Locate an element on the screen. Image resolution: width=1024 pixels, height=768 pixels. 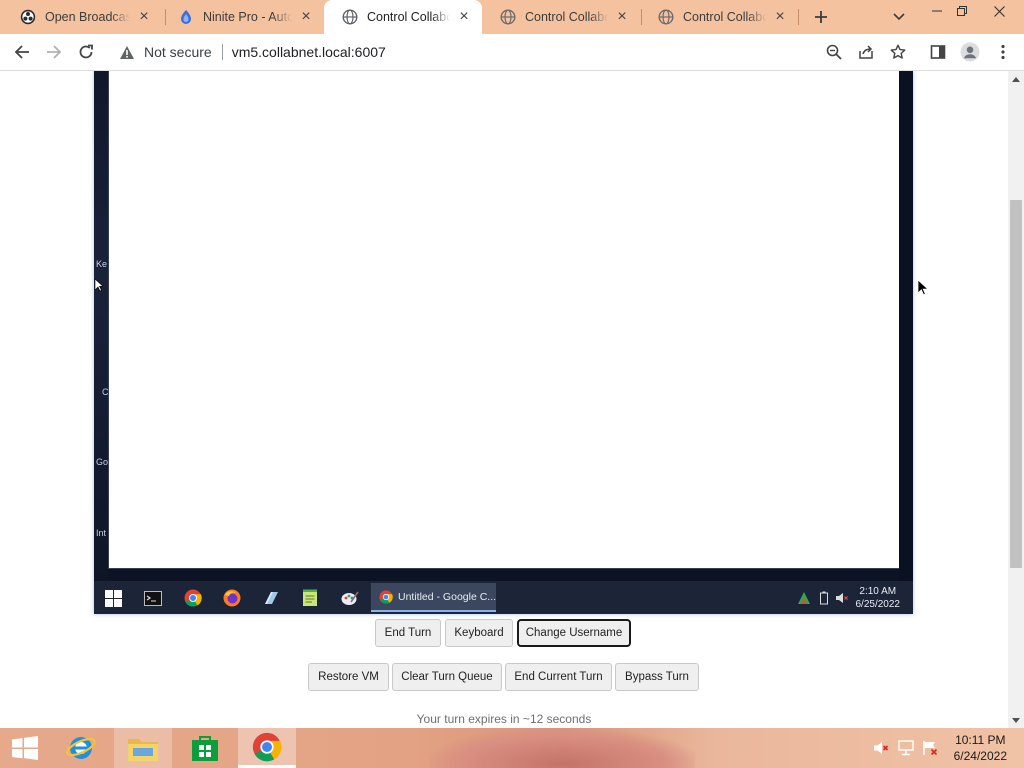
divider is located at coordinates (222, 52).